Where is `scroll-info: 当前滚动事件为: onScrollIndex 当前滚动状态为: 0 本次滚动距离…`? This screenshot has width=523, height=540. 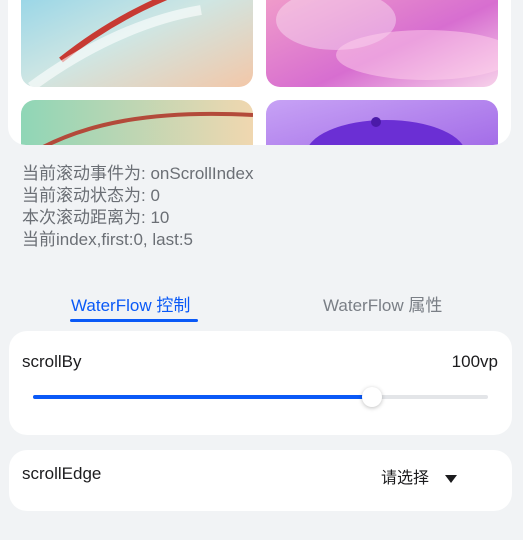
scroll-info: 当前滚动事件为: onScrollIndex 当前滚动状态为: 0 本次滚动距离… is located at coordinates (137, 207).